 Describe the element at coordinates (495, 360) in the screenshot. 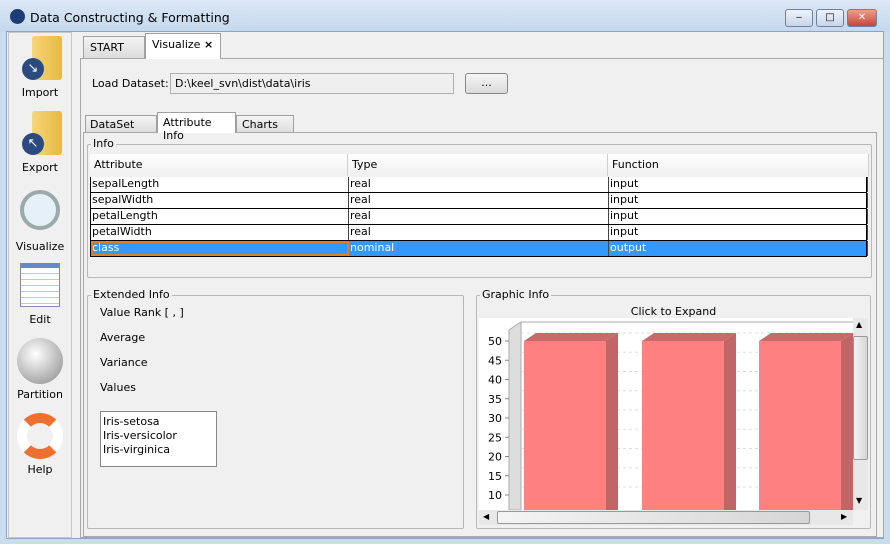

I see `y-tick-label: 45` at that location.